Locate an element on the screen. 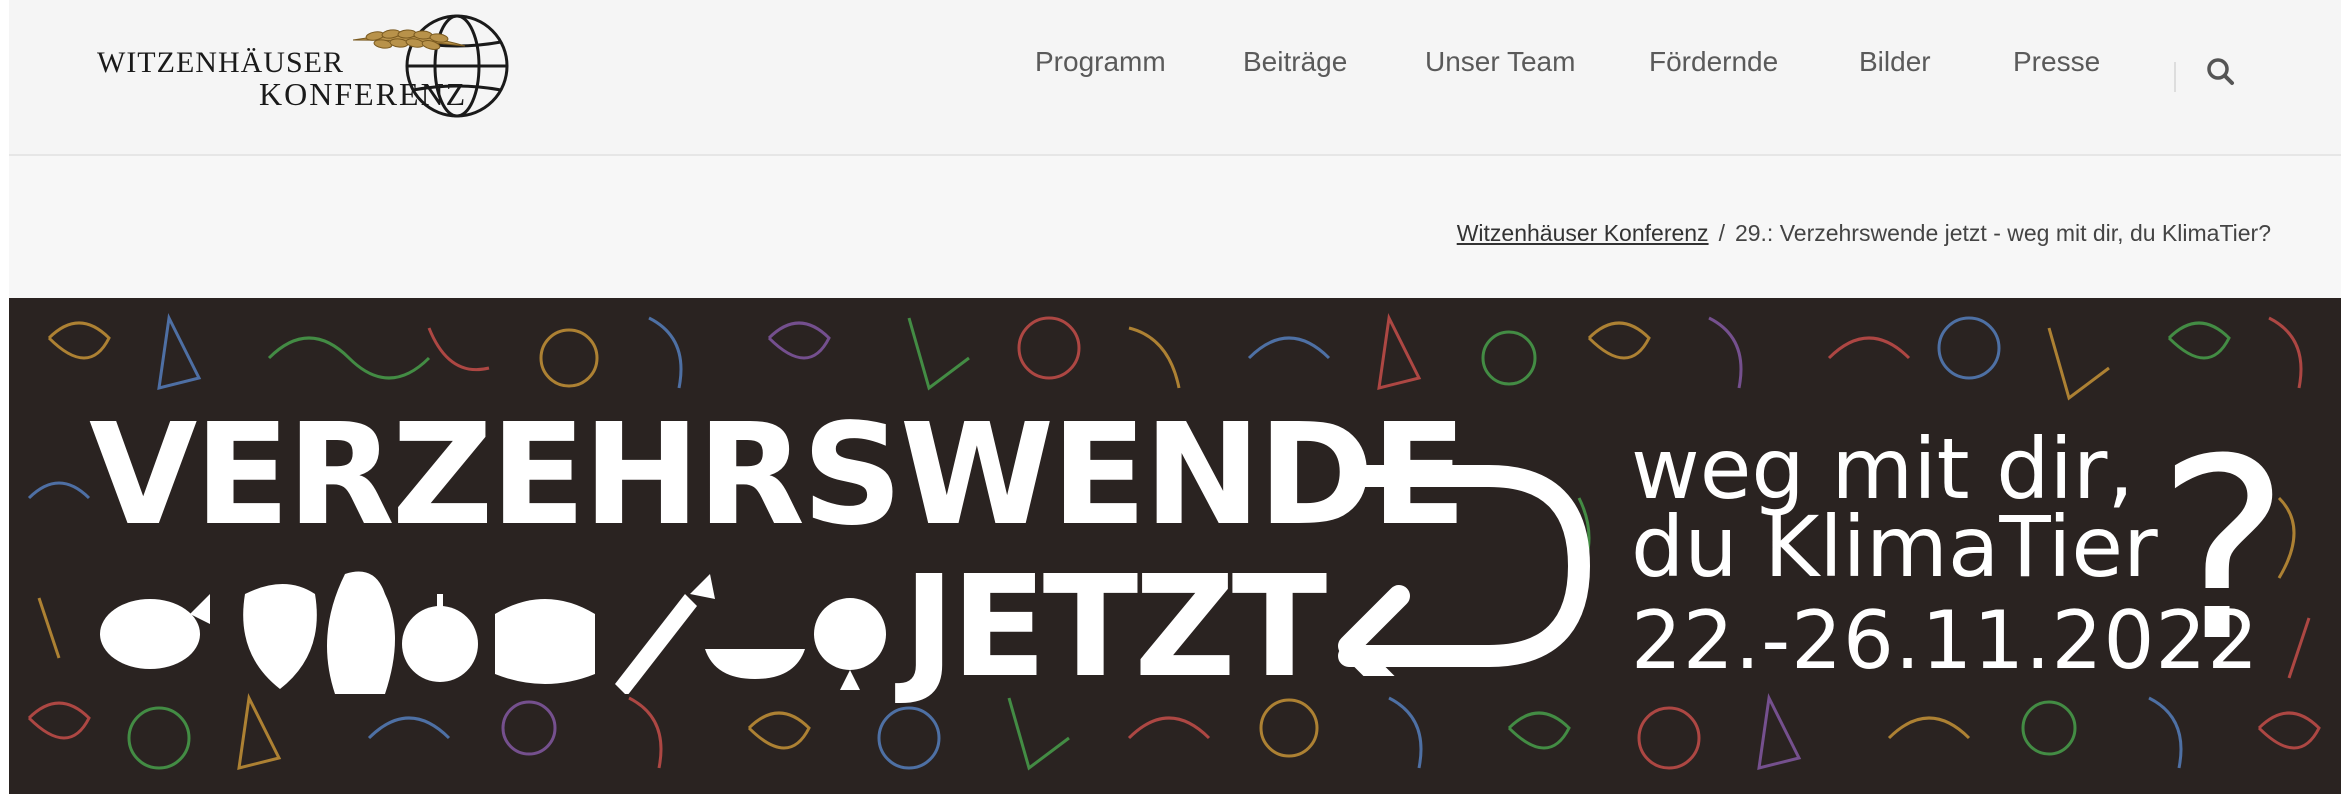 This screenshot has height=794, width=2351. grain-bowl-icon is located at coordinates (755, 664).